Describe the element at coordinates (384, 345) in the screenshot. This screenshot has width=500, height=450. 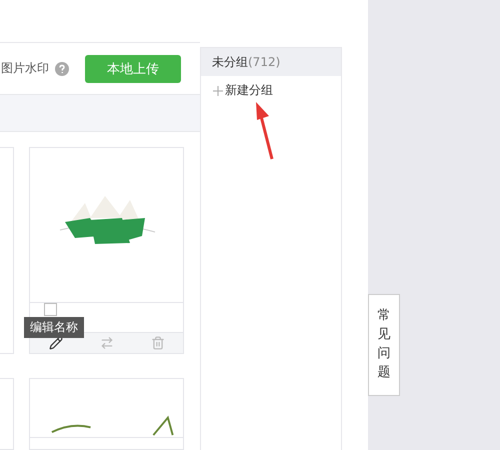
I see `help-tab: 常见问题` at that location.